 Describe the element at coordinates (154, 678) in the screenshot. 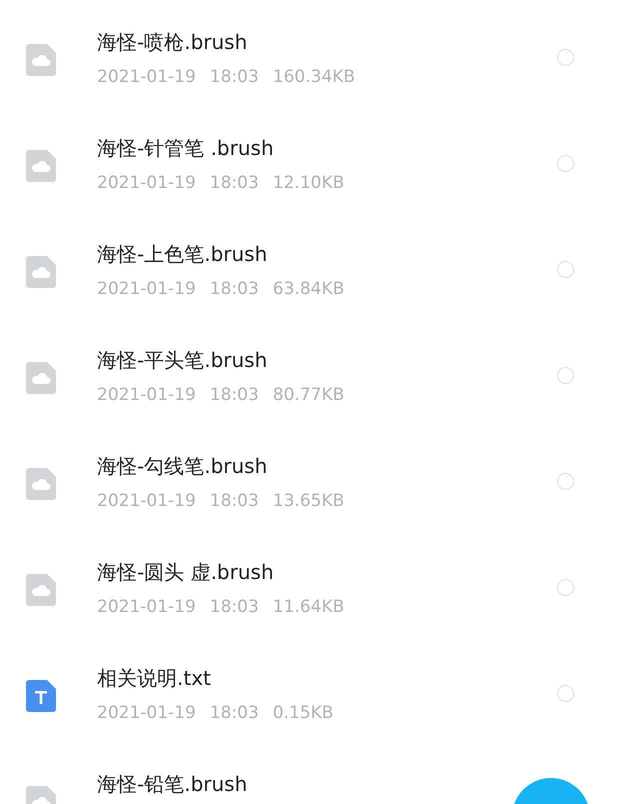

I see `file-name: 相关说明.txt` at that location.